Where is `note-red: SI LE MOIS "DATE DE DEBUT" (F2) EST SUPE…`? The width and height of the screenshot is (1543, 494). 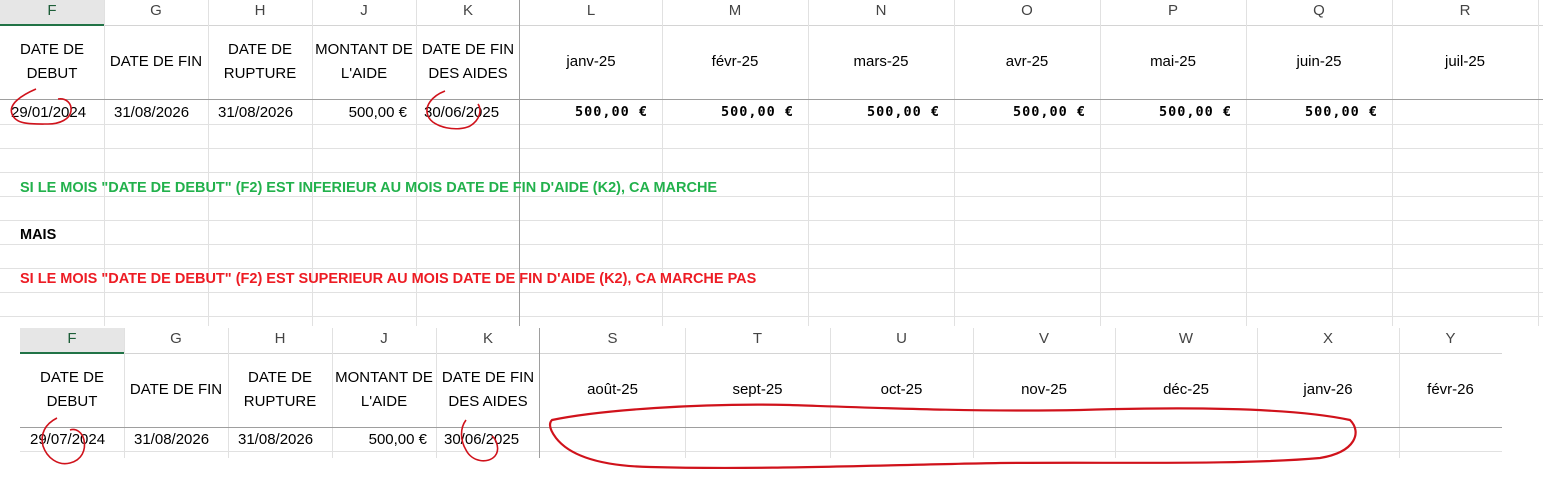
note-red: SI LE MOIS "DATE DE DEBUT" (F2) EST SUPE… is located at coordinates (388, 279).